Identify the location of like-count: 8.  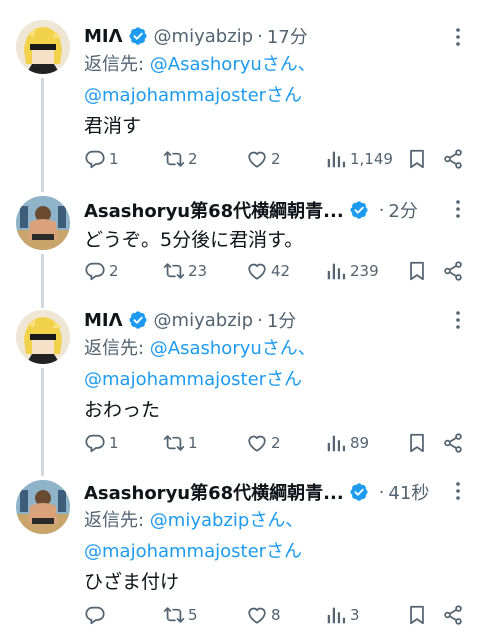
(276, 615).